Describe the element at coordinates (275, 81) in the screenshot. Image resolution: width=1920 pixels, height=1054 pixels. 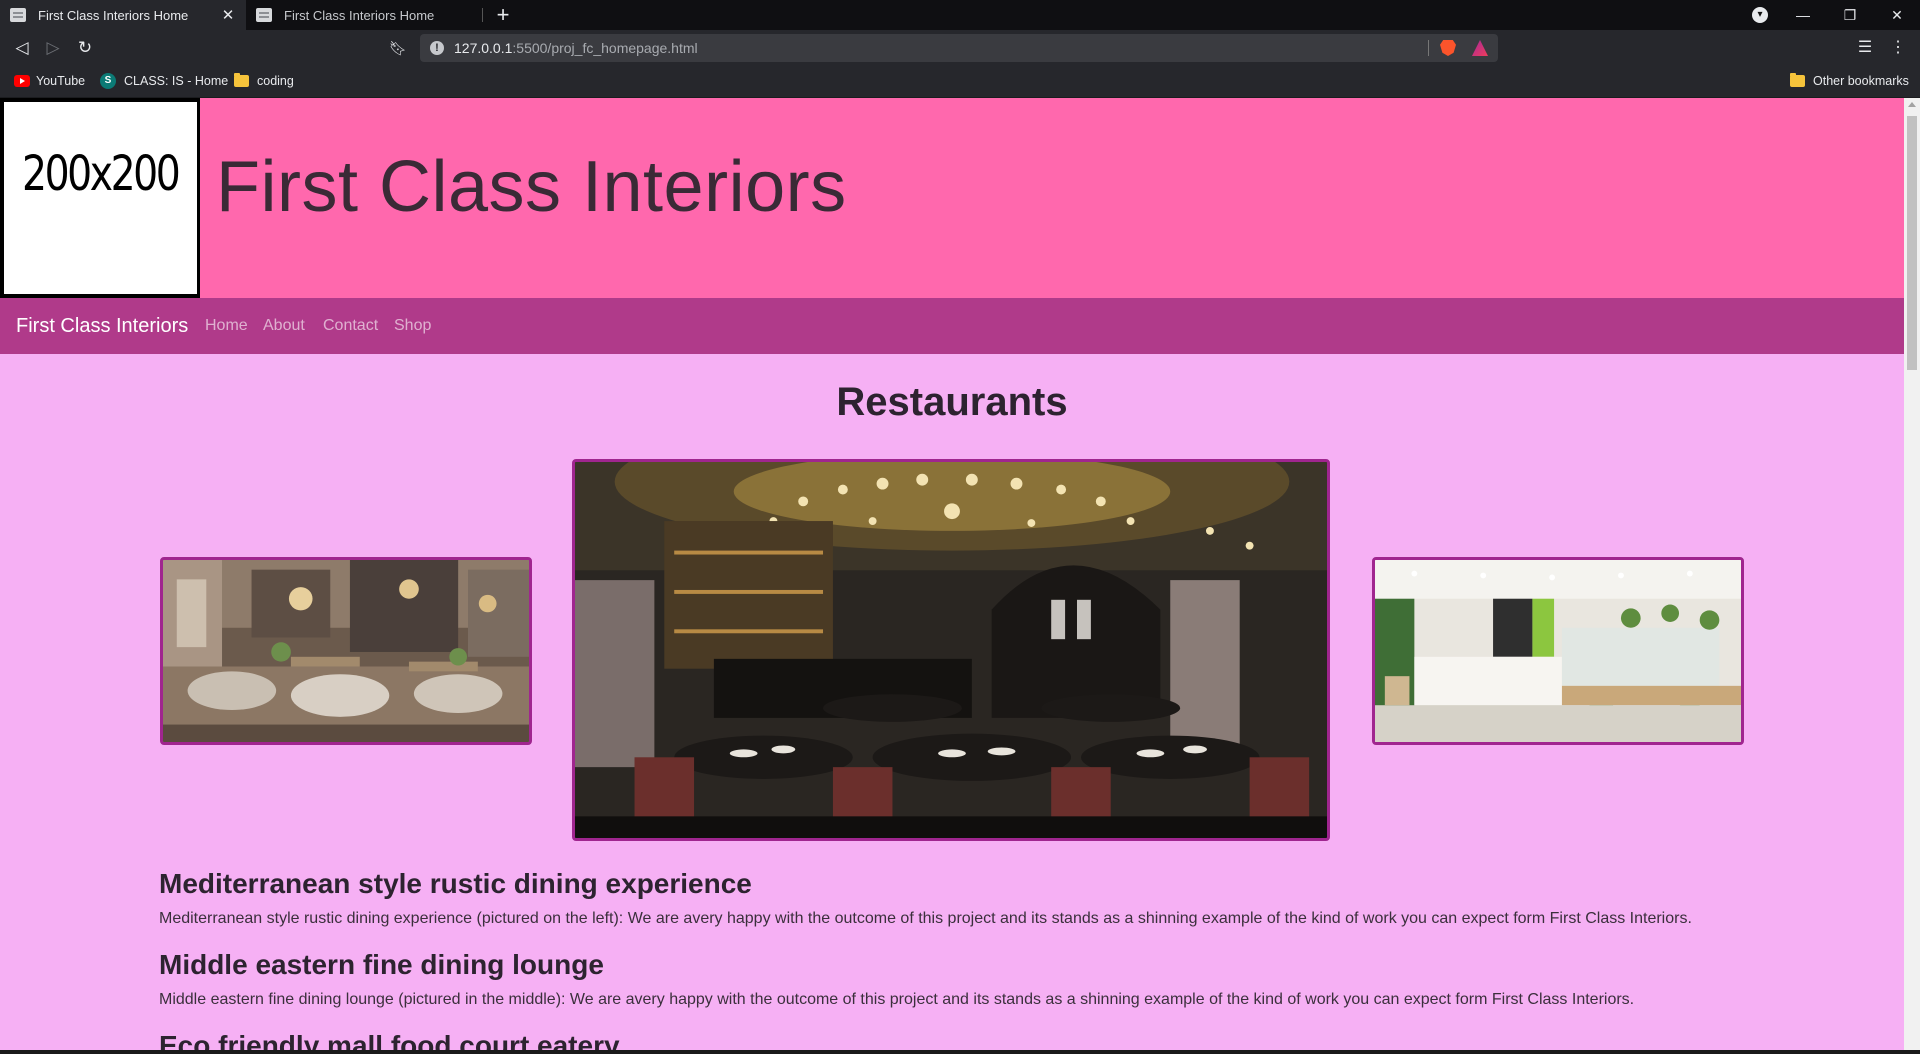
I see `bookmark-label: coding` at that location.